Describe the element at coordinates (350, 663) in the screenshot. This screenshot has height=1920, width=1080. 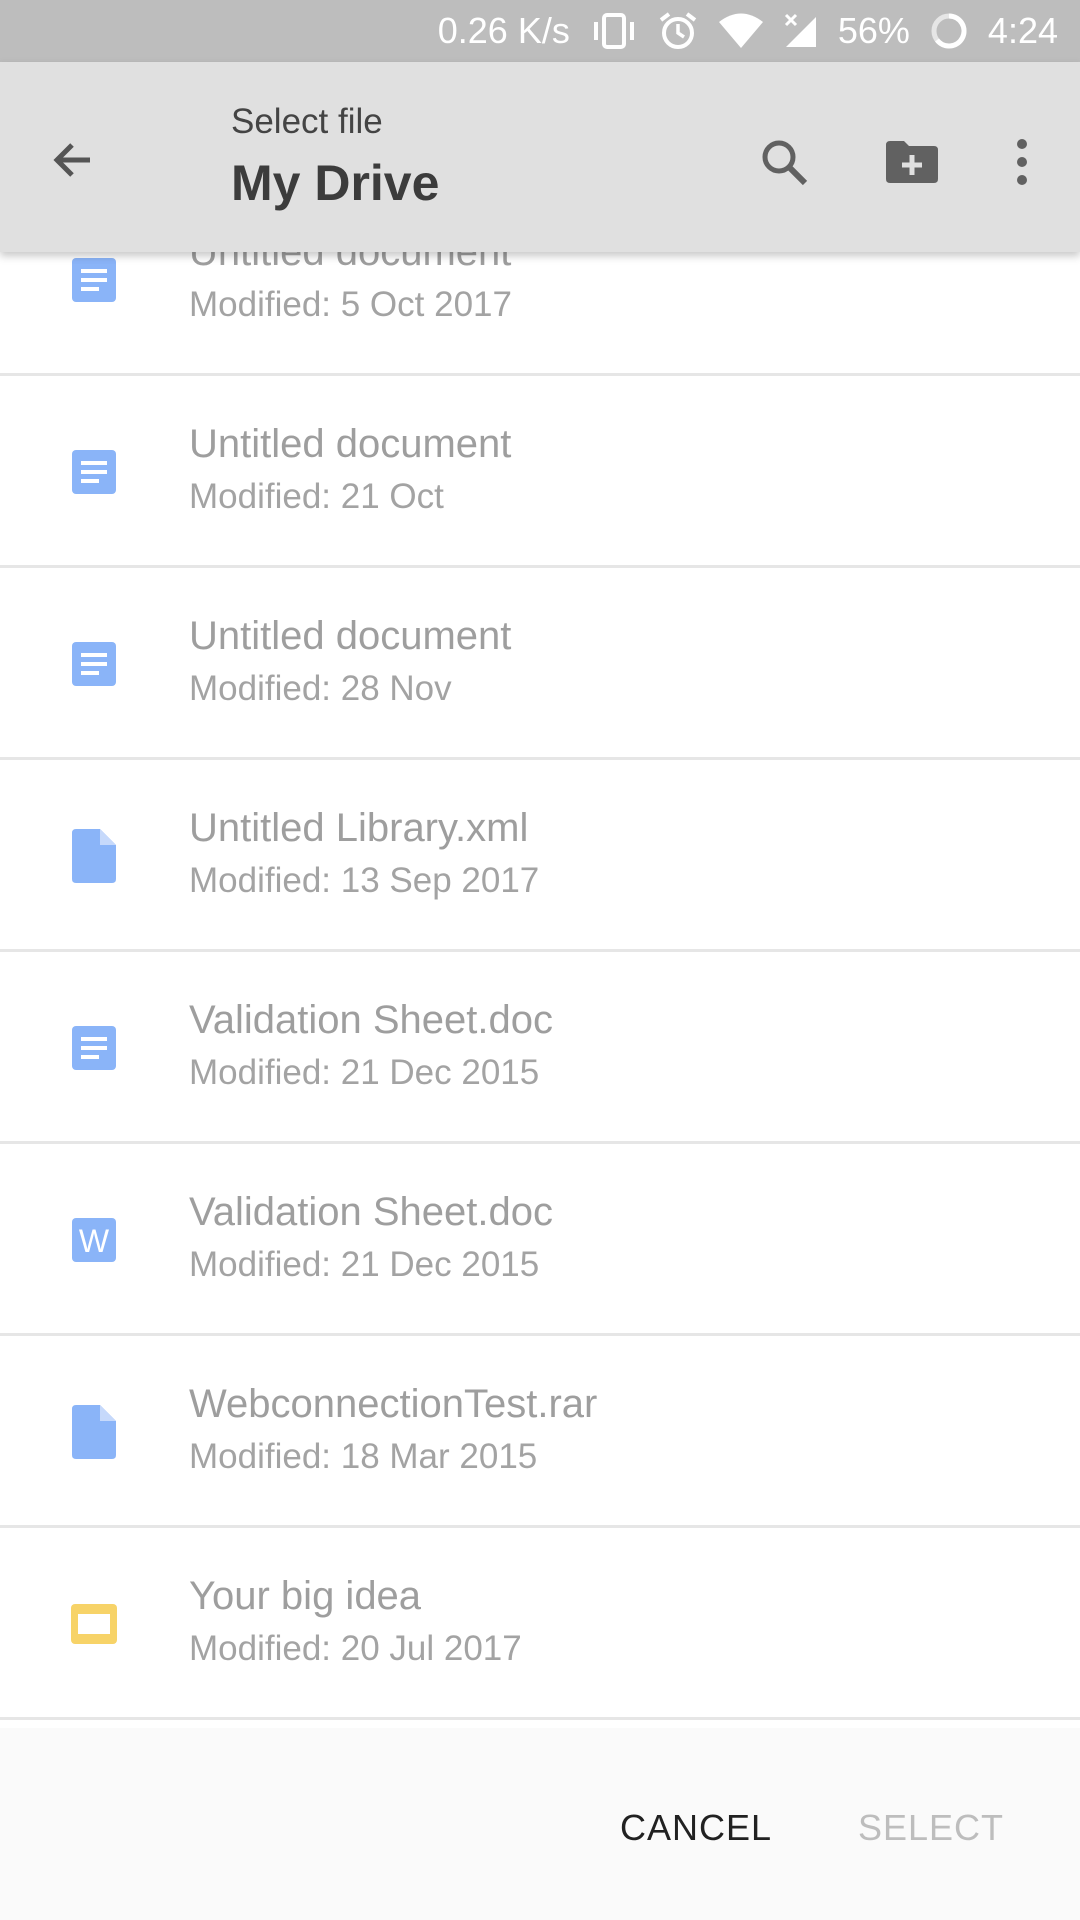
I see `file-text: Untitled document Modified: 28 Nov` at that location.